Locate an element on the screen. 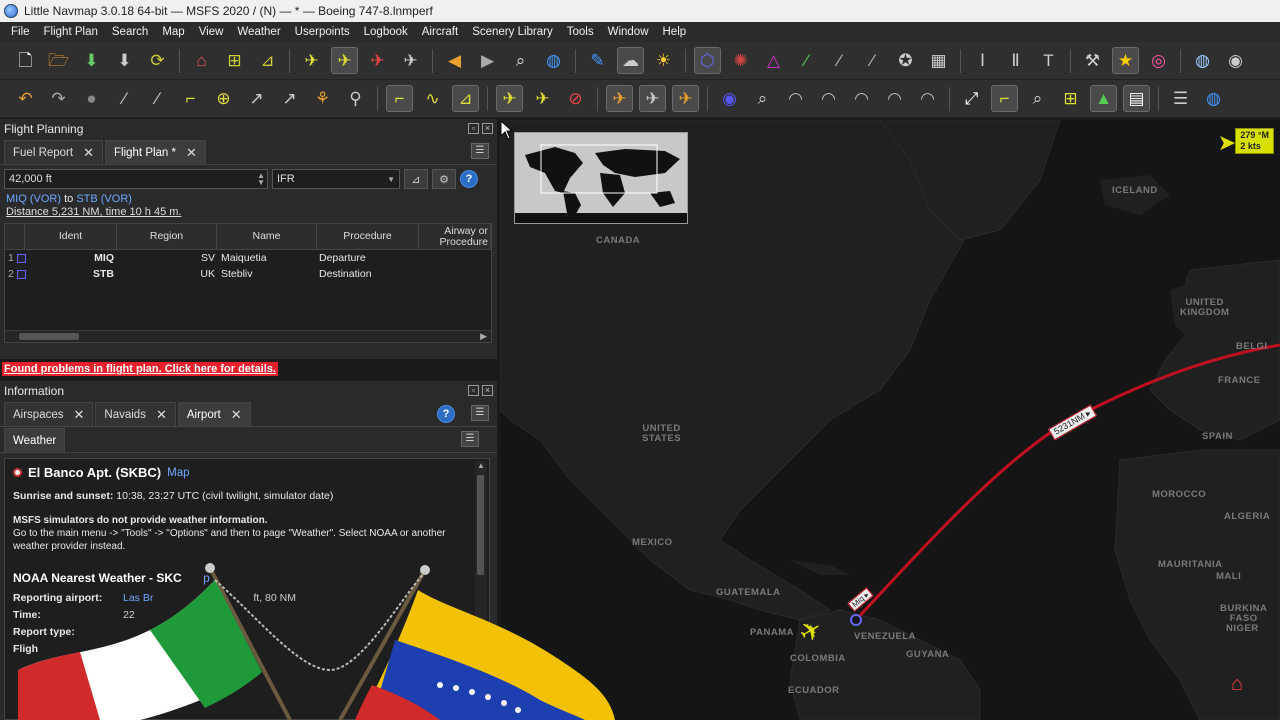 The width and height of the screenshot is (1280, 720). tab-flight-plan: Flight Plan * ✕ is located at coordinates (155, 152).